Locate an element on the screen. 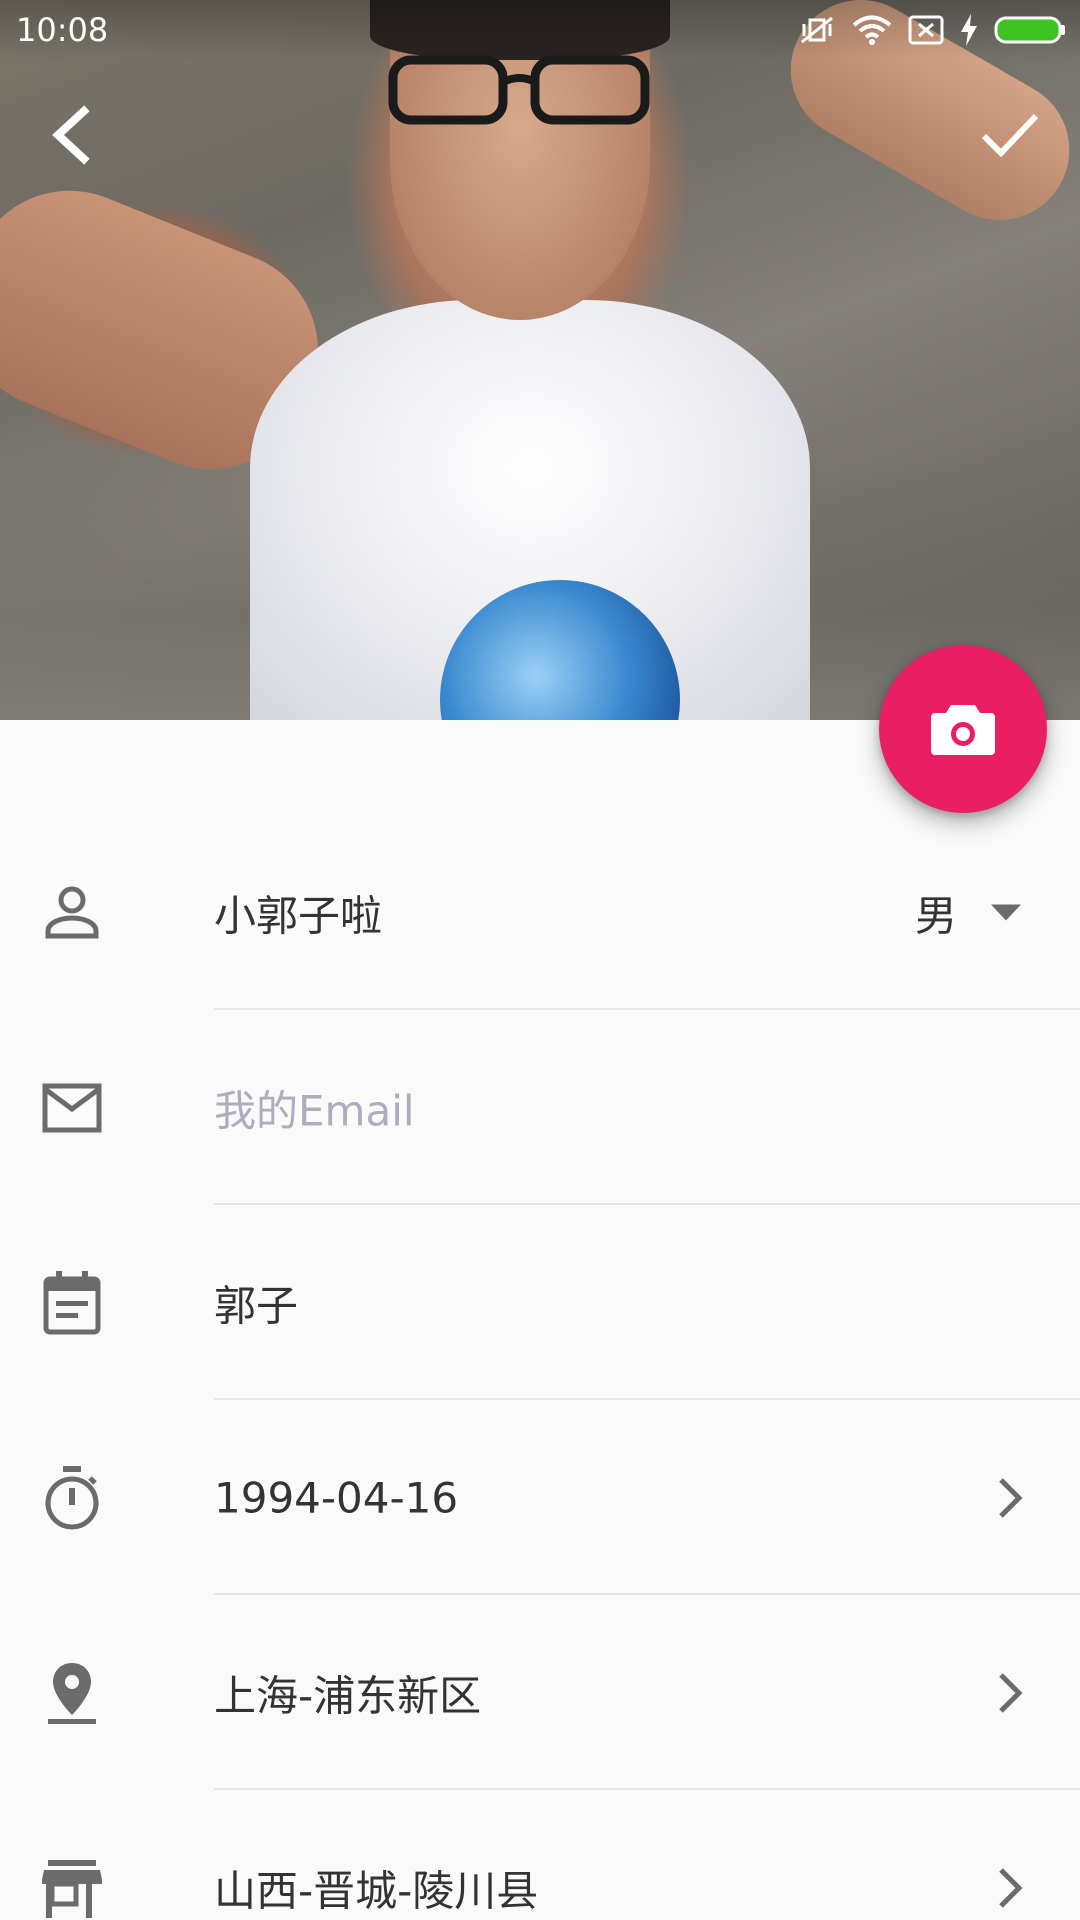 The width and height of the screenshot is (1080, 1920). status-time: 10:08 is located at coordinates (62, 30).